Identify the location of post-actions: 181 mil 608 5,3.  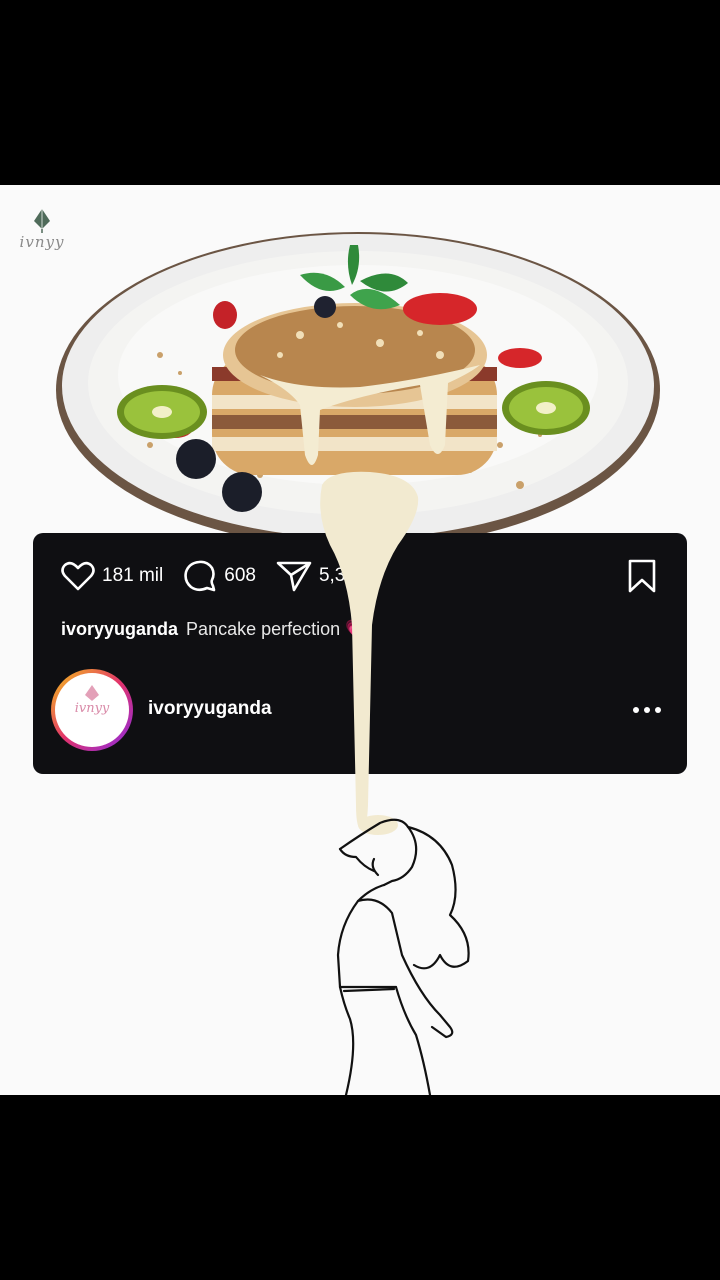
(213, 576).